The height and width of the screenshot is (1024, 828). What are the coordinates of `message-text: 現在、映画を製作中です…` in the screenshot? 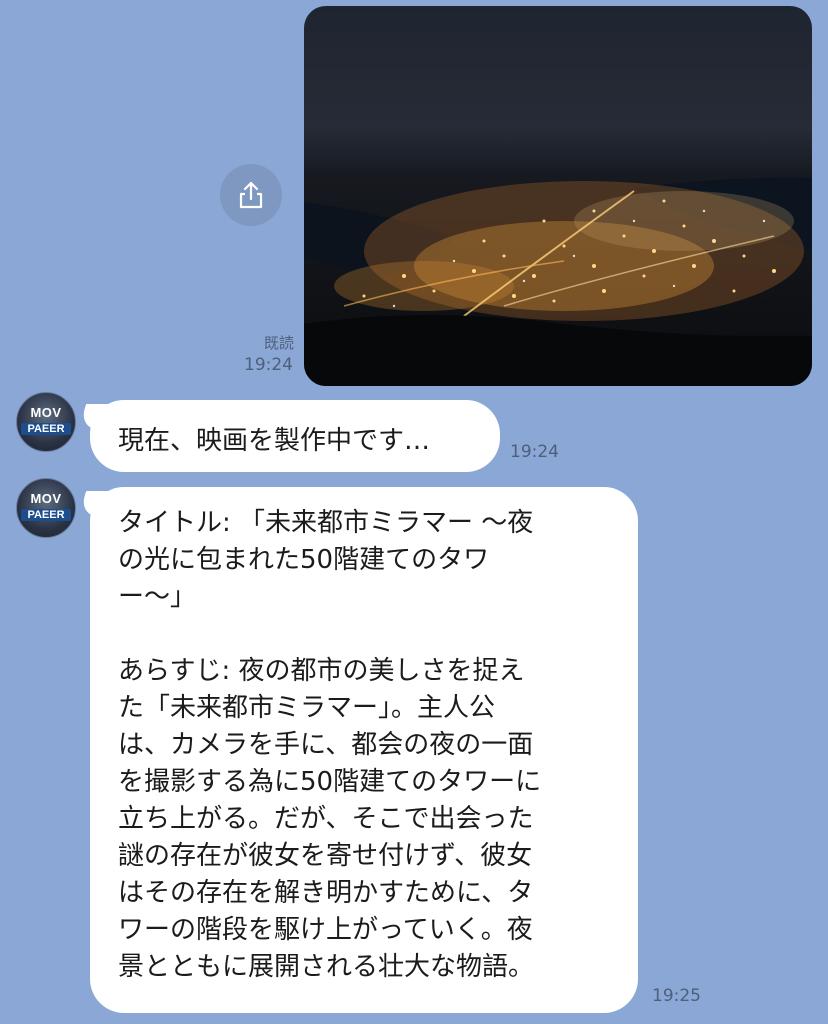 It's located at (274, 441).